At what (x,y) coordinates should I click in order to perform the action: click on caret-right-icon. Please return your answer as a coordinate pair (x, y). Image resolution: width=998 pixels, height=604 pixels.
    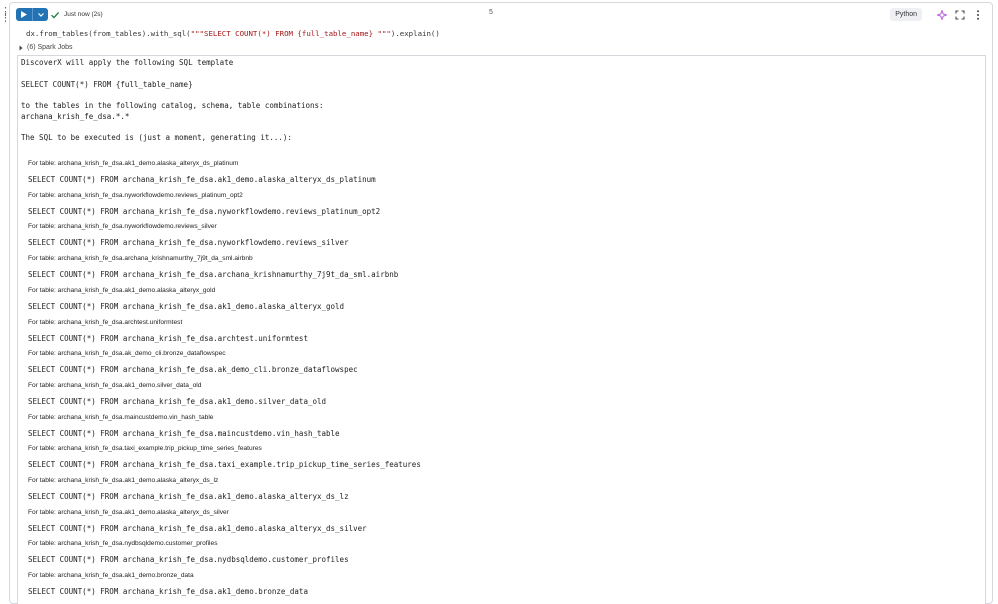
    Looking at the image, I should click on (21, 47).